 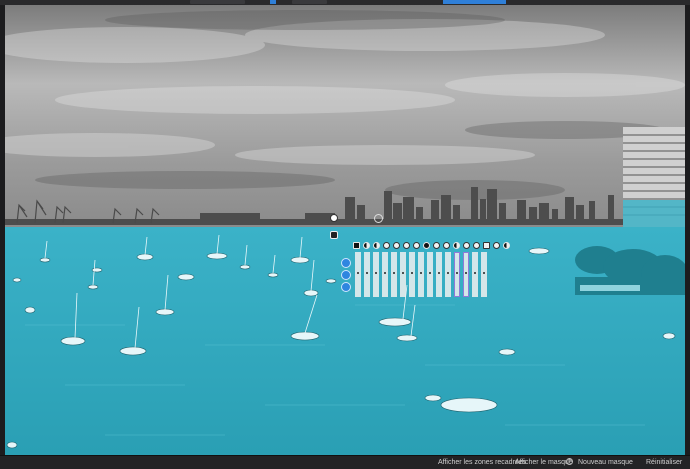 What do you see at coordinates (569, 461) in the screenshot?
I see `plus-circle-icon: +` at bounding box center [569, 461].